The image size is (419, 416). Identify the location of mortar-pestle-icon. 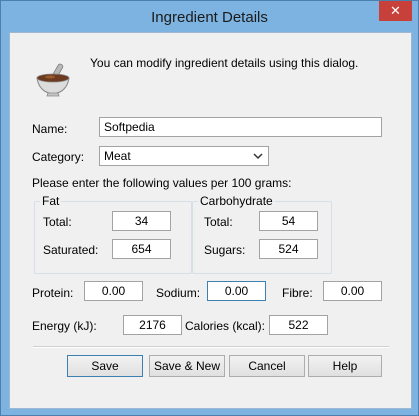
(53, 80).